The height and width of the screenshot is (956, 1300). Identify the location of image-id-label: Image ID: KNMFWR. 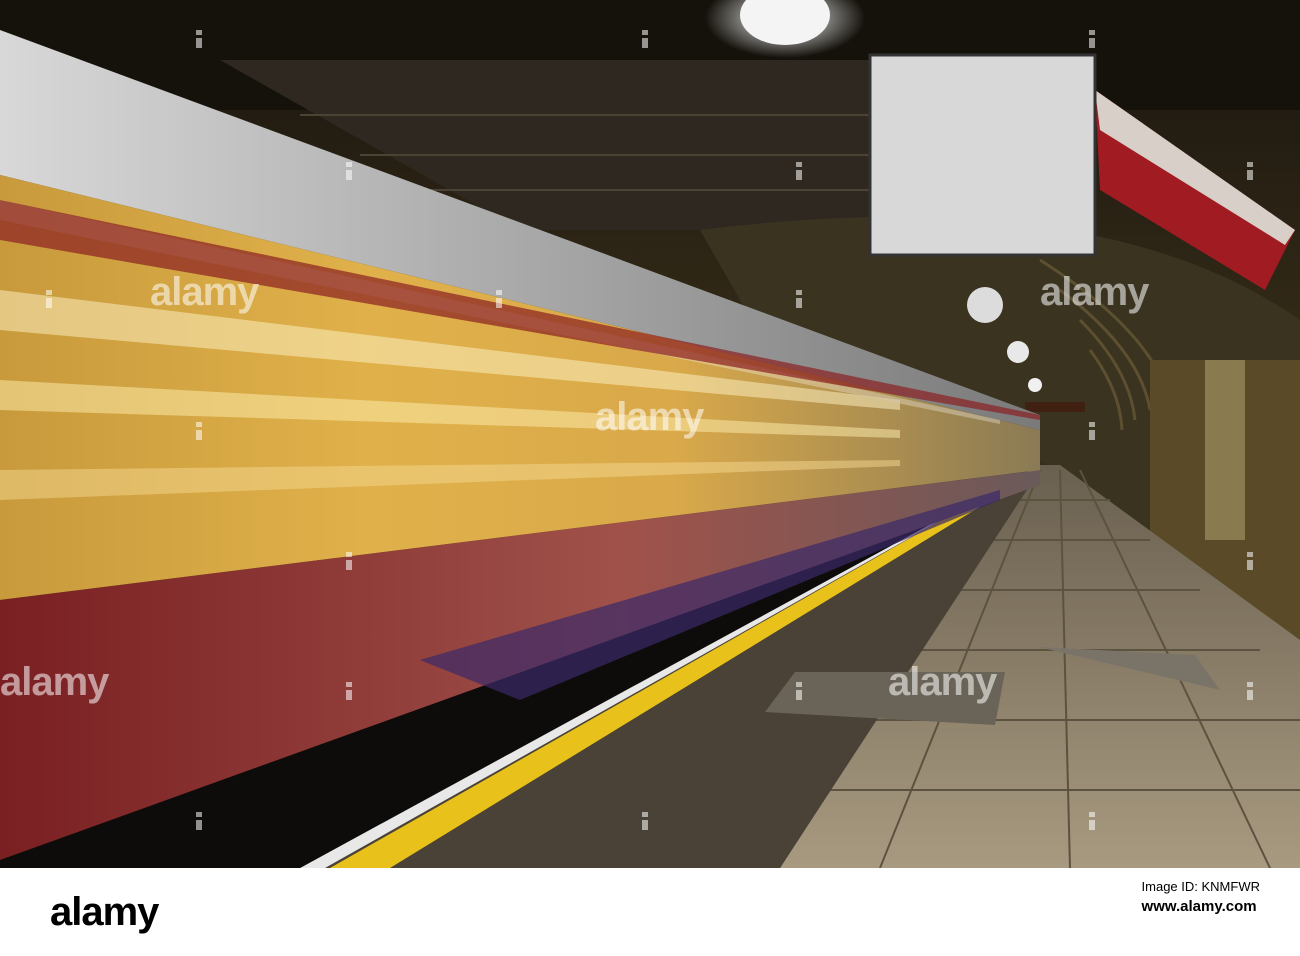
(1200, 886).